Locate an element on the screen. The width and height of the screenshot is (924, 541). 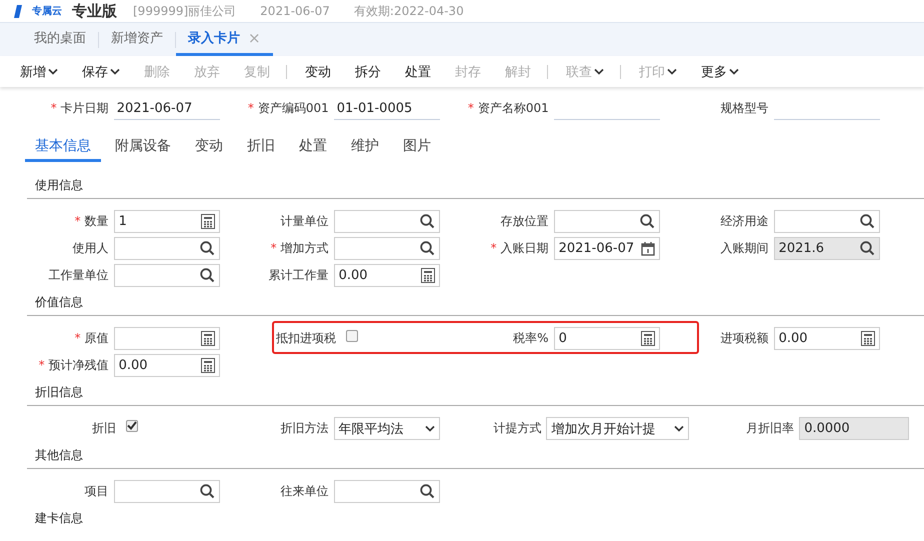
toolbar-button: 保存 is located at coordinates (101, 71).